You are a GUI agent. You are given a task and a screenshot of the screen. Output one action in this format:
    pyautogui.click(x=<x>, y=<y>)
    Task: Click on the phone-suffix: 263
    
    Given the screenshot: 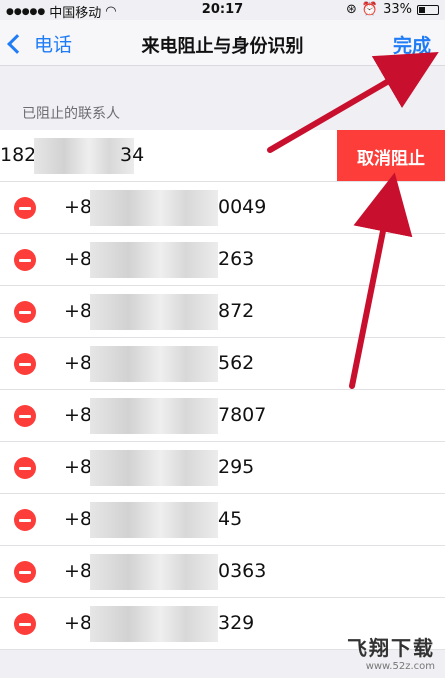 What is the action you would take?
    pyautogui.click(x=236, y=259)
    